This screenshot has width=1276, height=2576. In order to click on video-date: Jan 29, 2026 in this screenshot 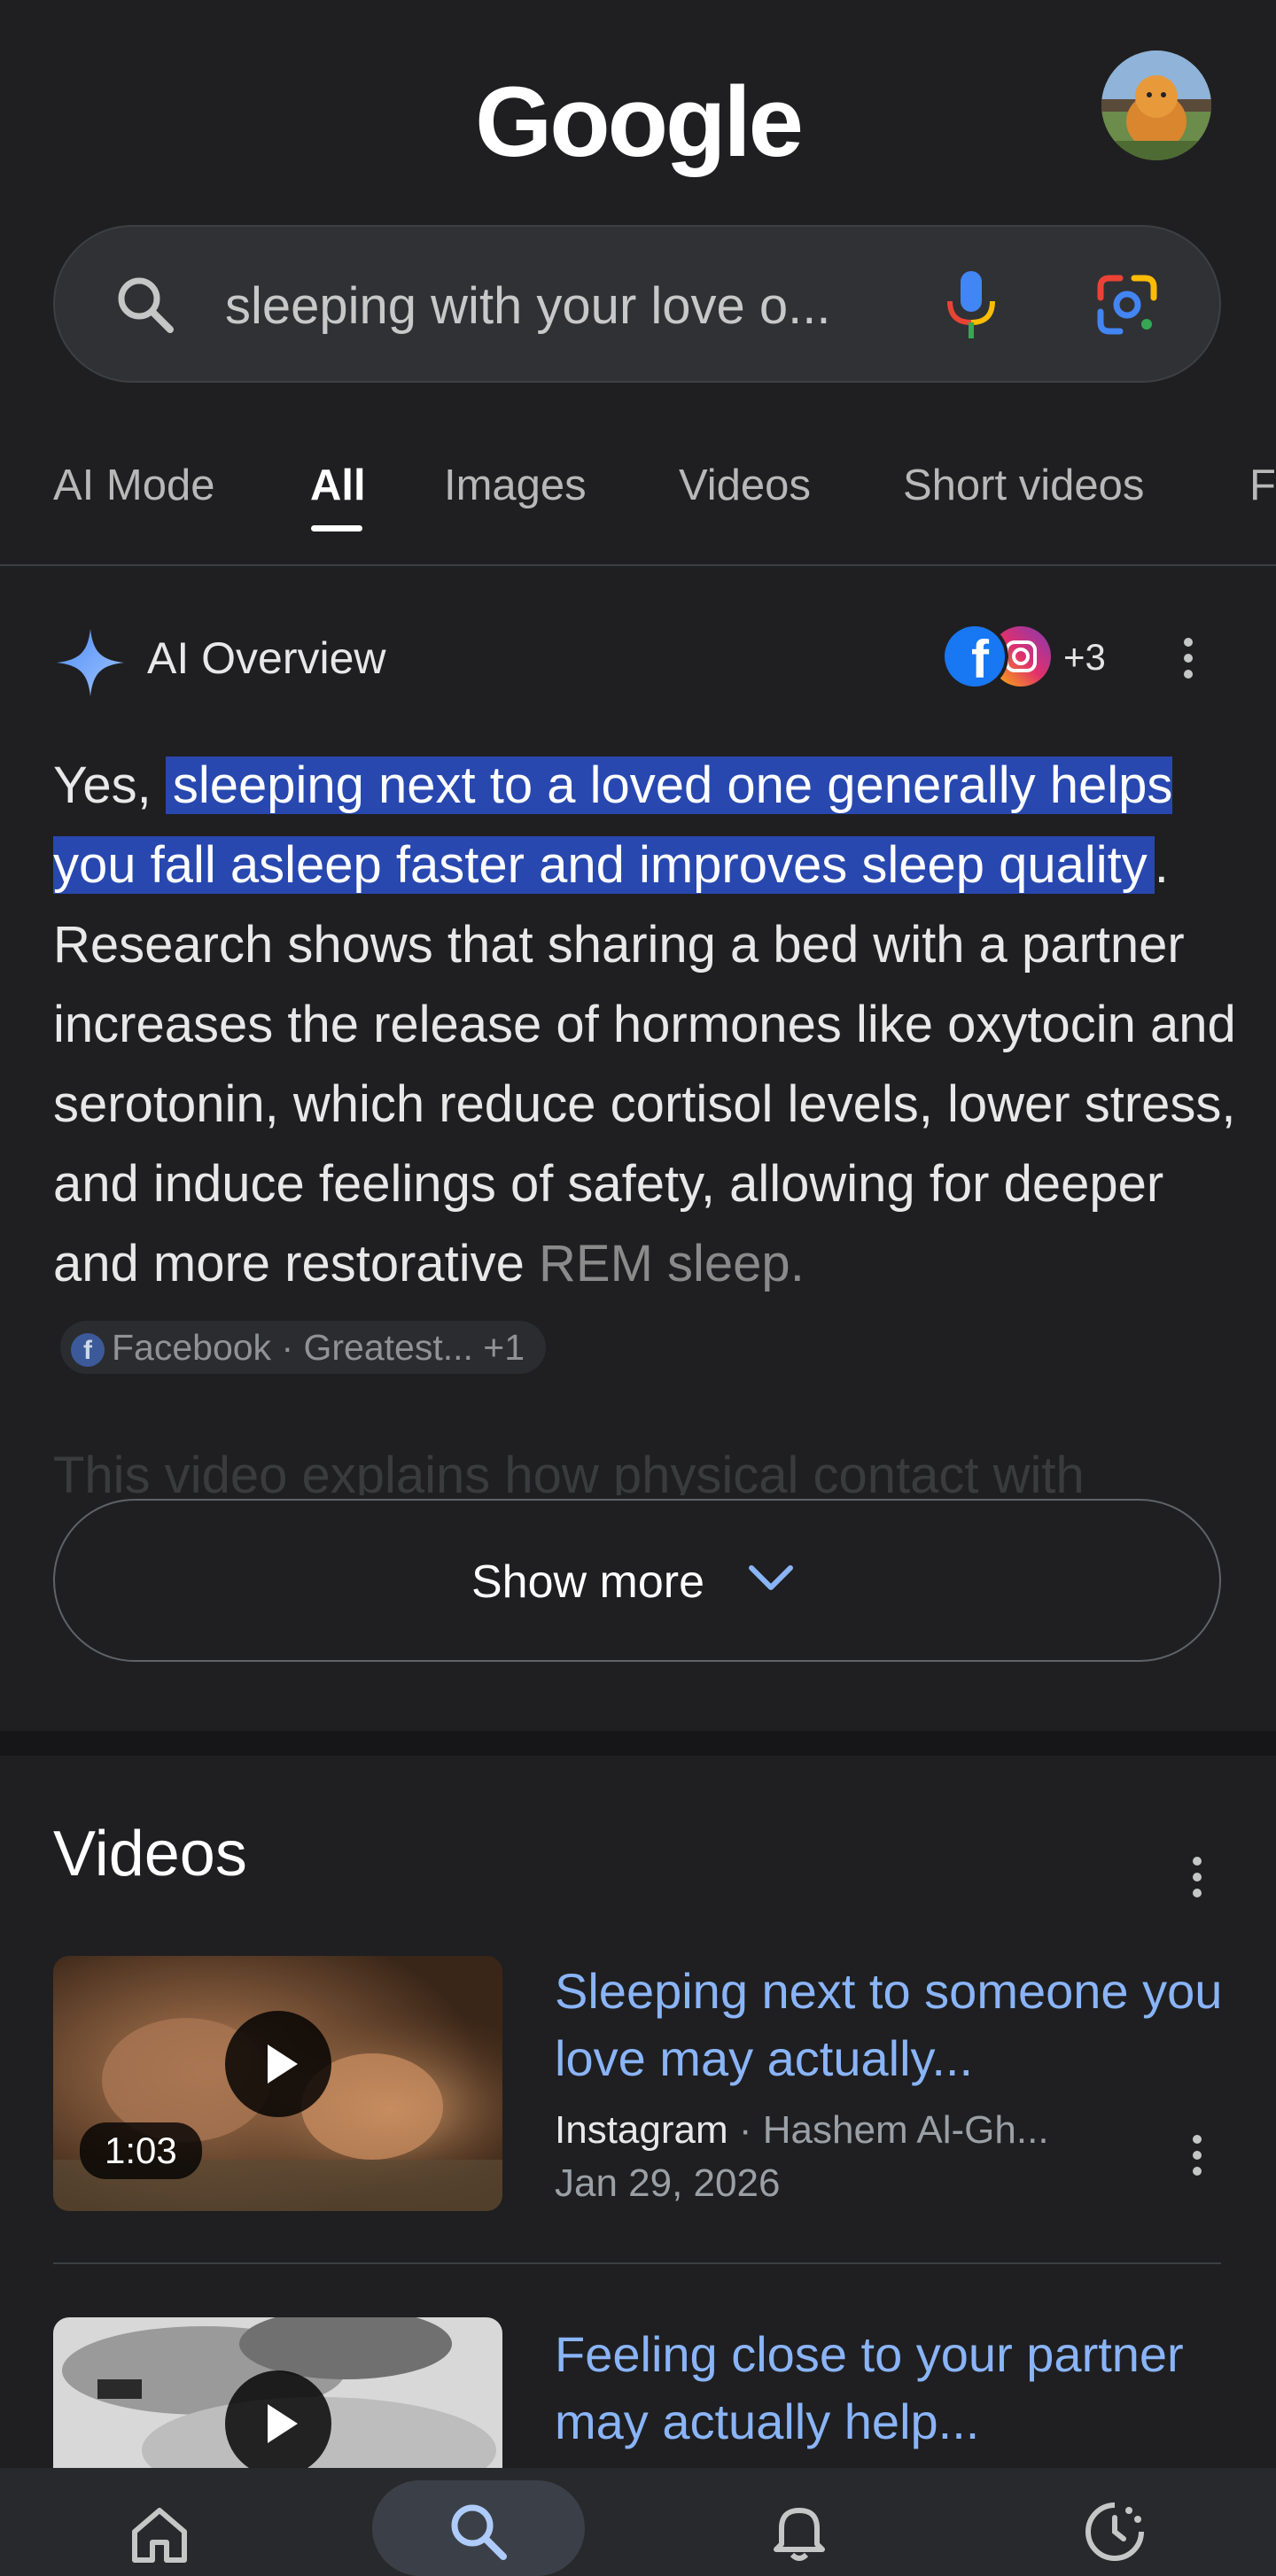, I will do `click(668, 2183)`.